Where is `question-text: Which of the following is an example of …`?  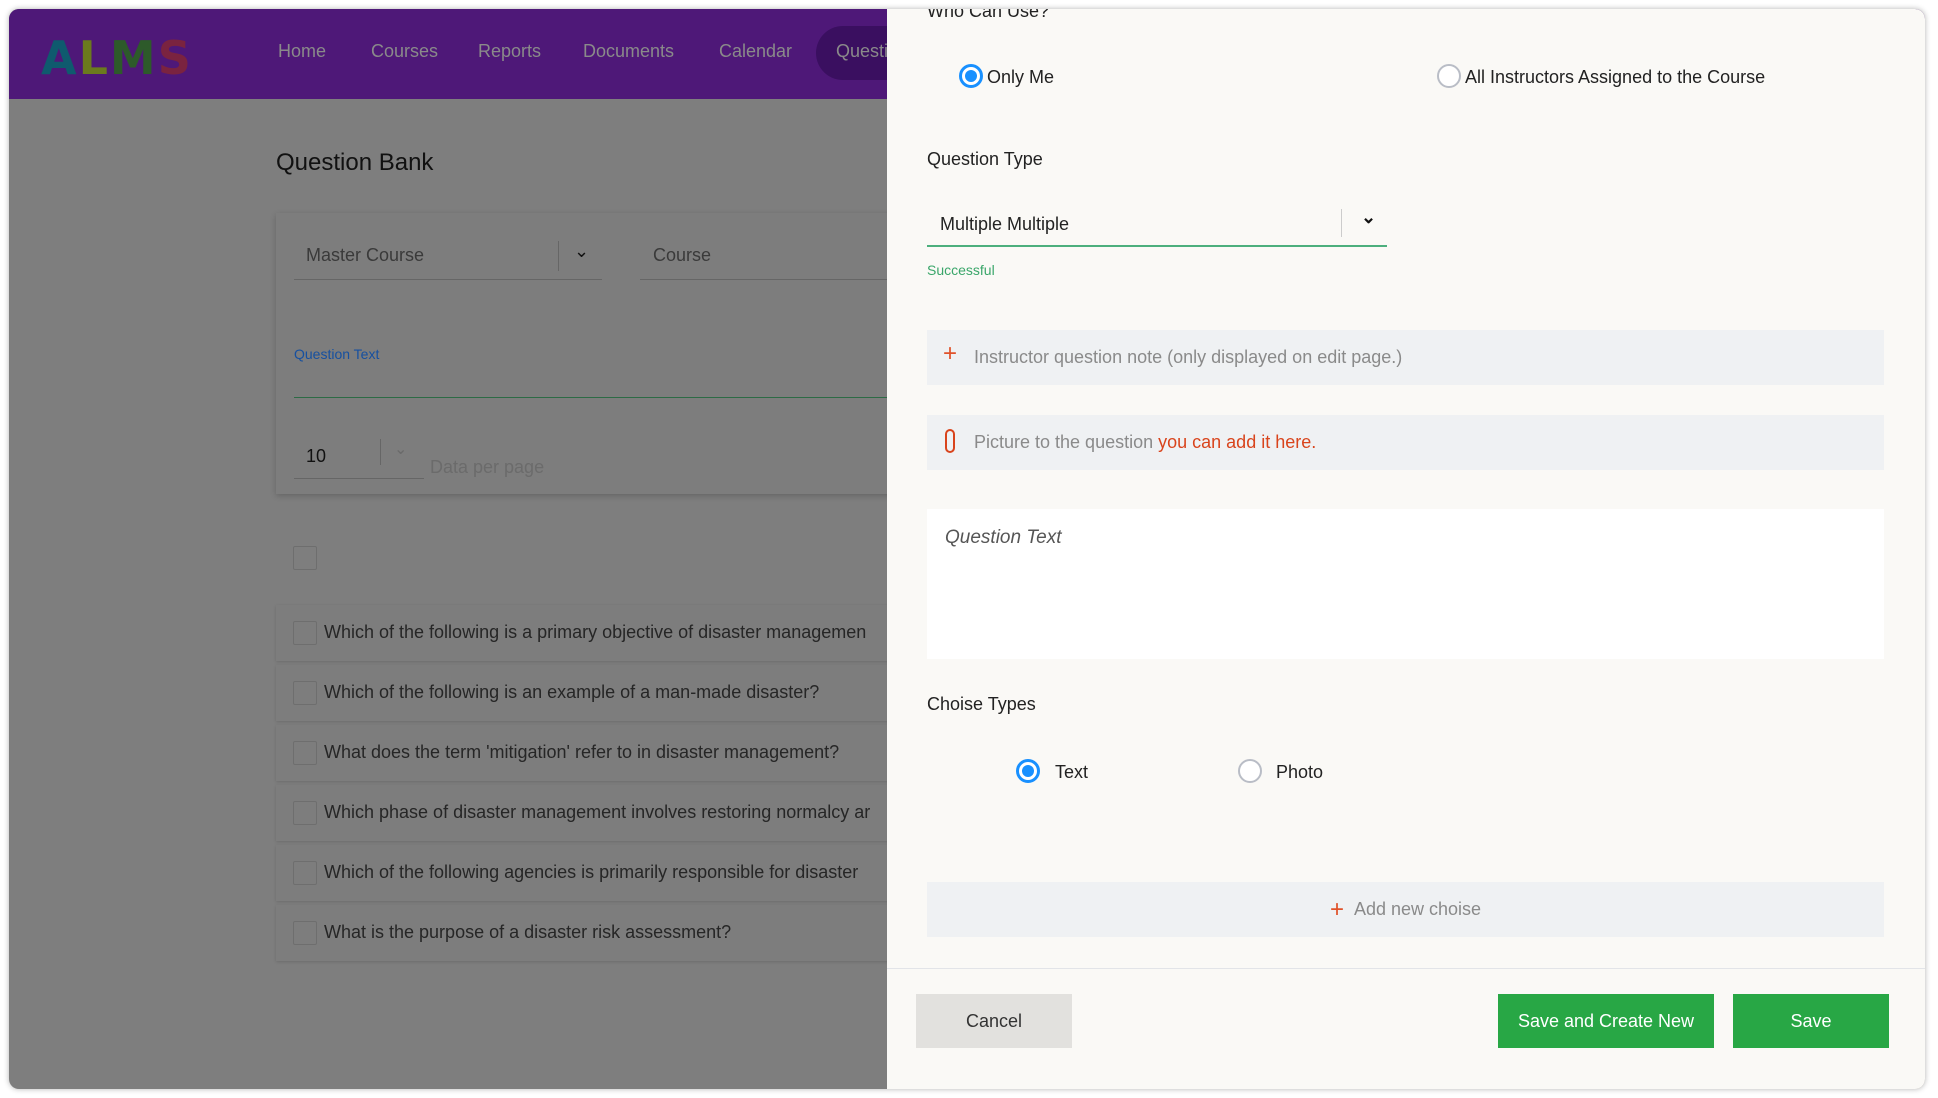
question-text: Which of the following is an example of … is located at coordinates (572, 692).